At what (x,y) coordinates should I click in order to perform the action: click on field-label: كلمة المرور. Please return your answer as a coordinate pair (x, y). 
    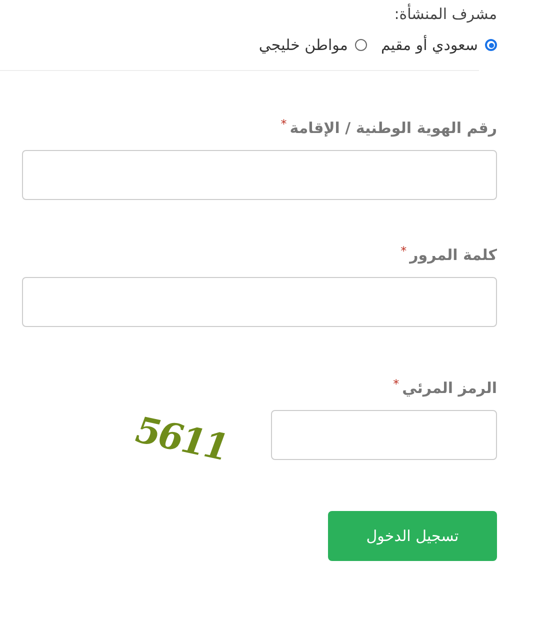
    Looking at the image, I should click on (453, 255).